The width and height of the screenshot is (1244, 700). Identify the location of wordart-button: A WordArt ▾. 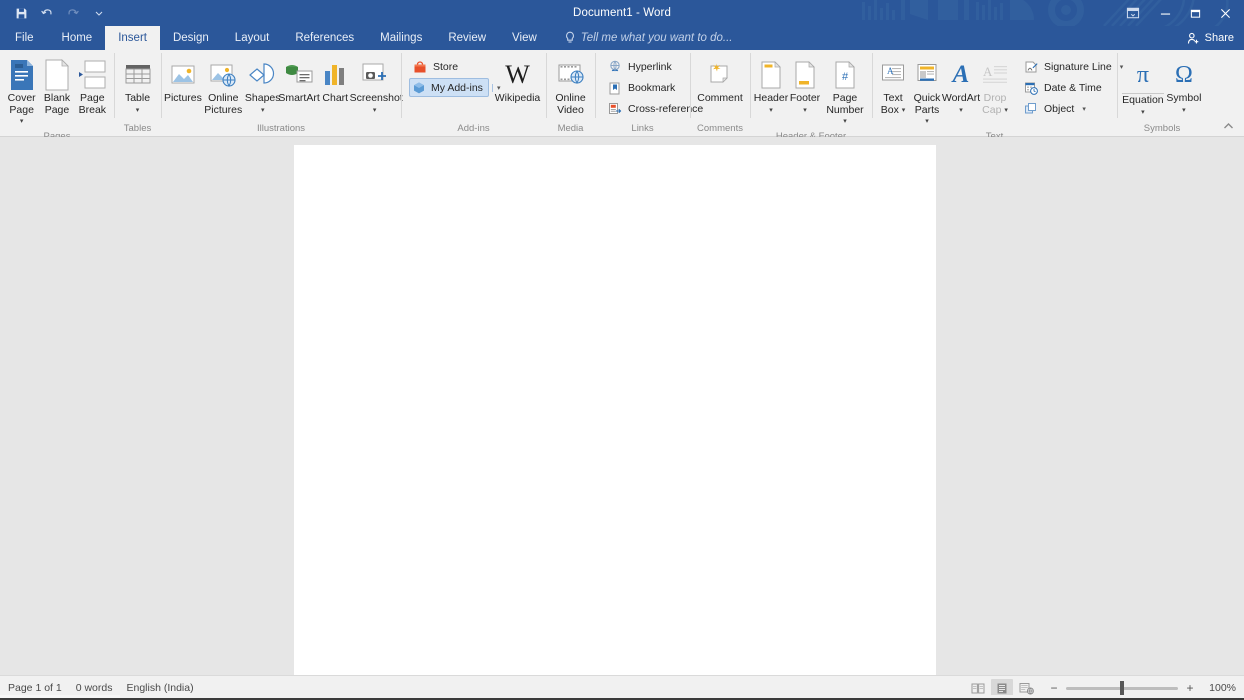
(961, 86).